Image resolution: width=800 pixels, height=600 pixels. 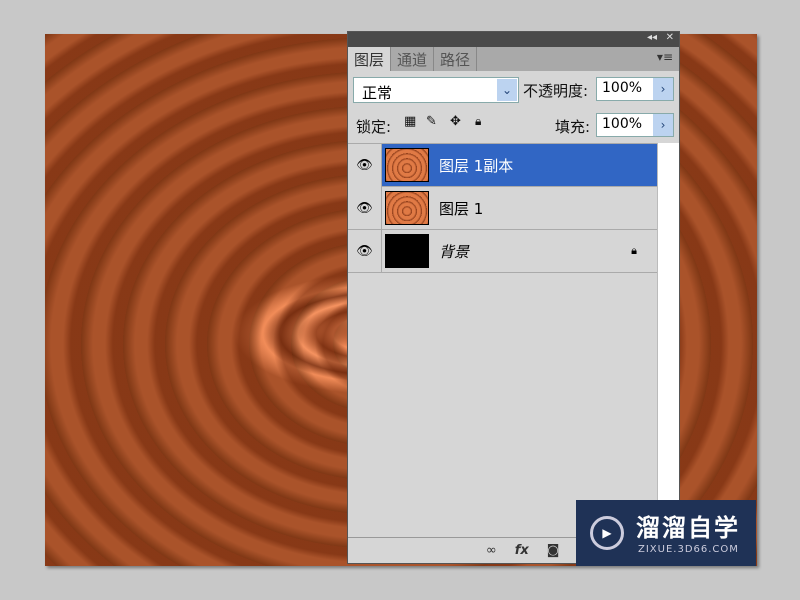 I want to click on opacity-slider-arrow: ›, so click(x=663, y=89).